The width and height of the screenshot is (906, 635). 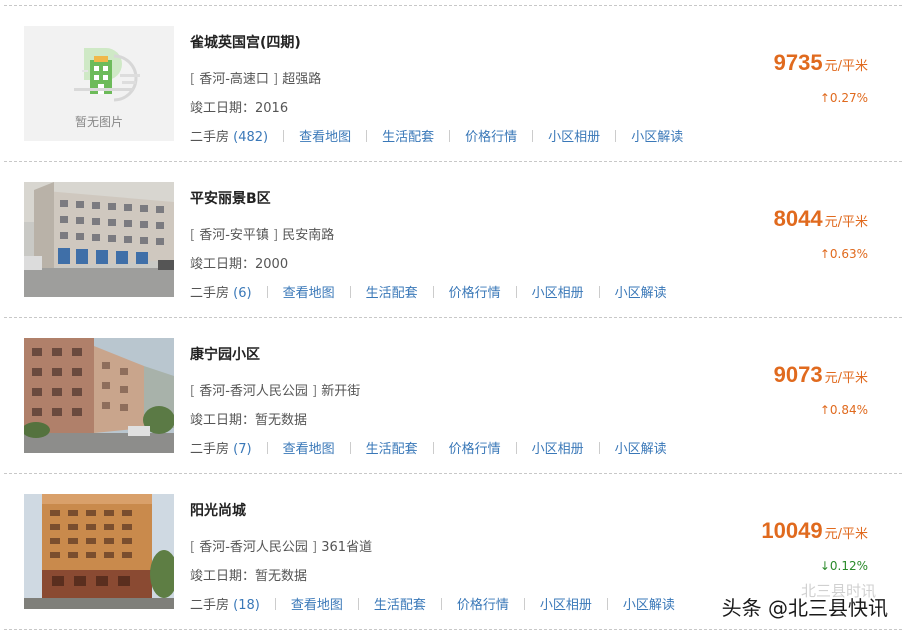 What do you see at coordinates (341, 391) in the screenshot?
I see `street-text: 新开街` at bounding box center [341, 391].